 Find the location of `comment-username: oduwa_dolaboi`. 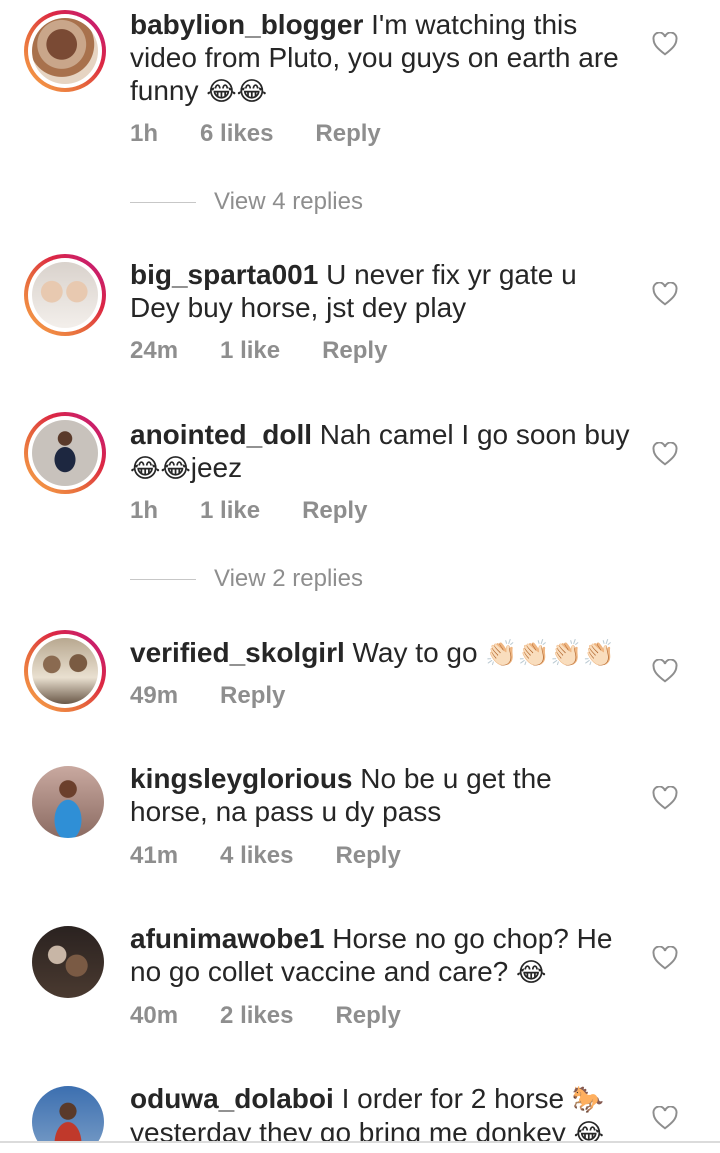

comment-username: oduwa_dolaboi is located at coordinates (232, 1098).